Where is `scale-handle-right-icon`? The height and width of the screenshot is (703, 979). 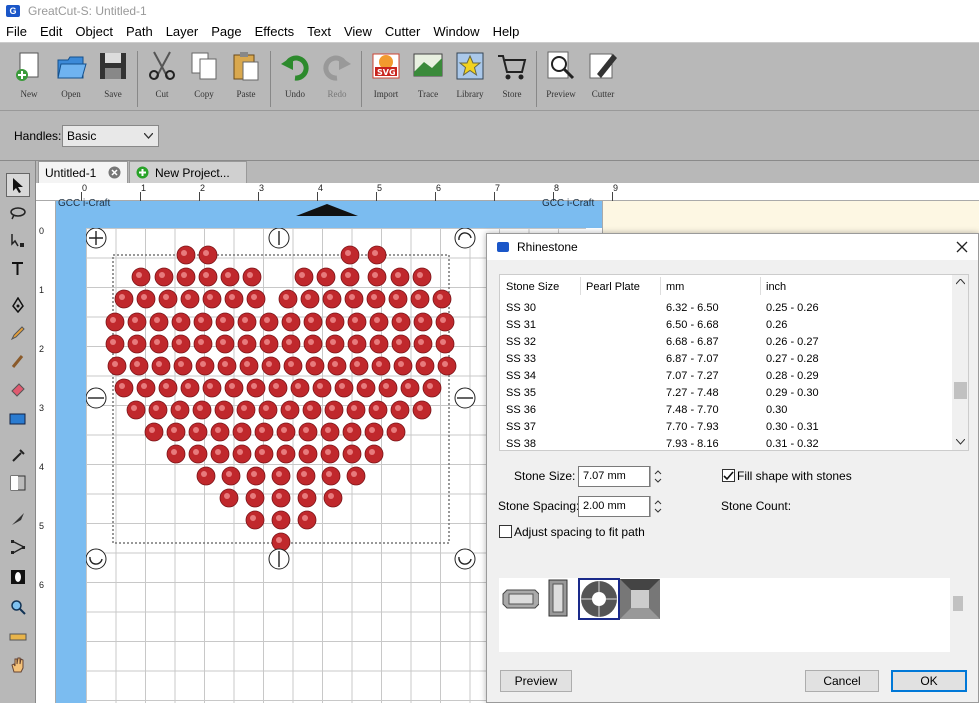 scale-handle-right-icon is located at coordinates (465, 398).